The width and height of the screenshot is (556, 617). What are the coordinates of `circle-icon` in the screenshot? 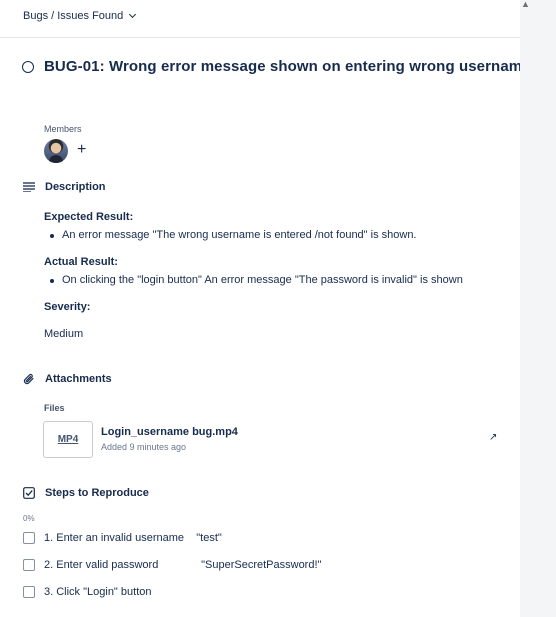 It's located at (28, 66).